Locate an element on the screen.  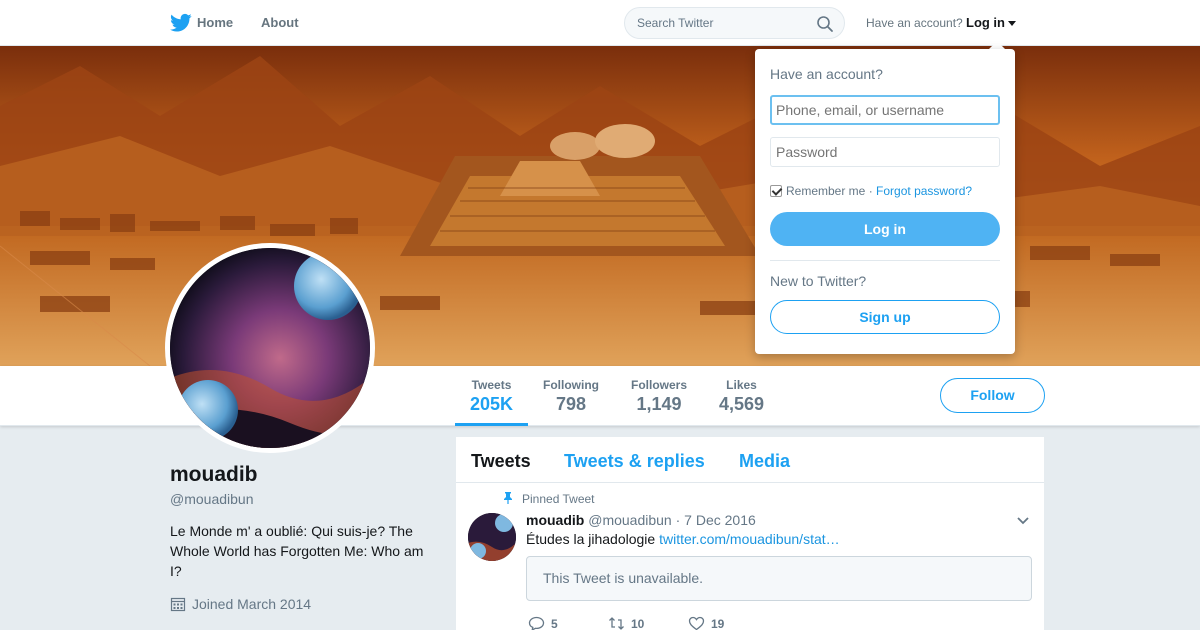
stat-value: 1,149 is located at coordinates (659, 404).